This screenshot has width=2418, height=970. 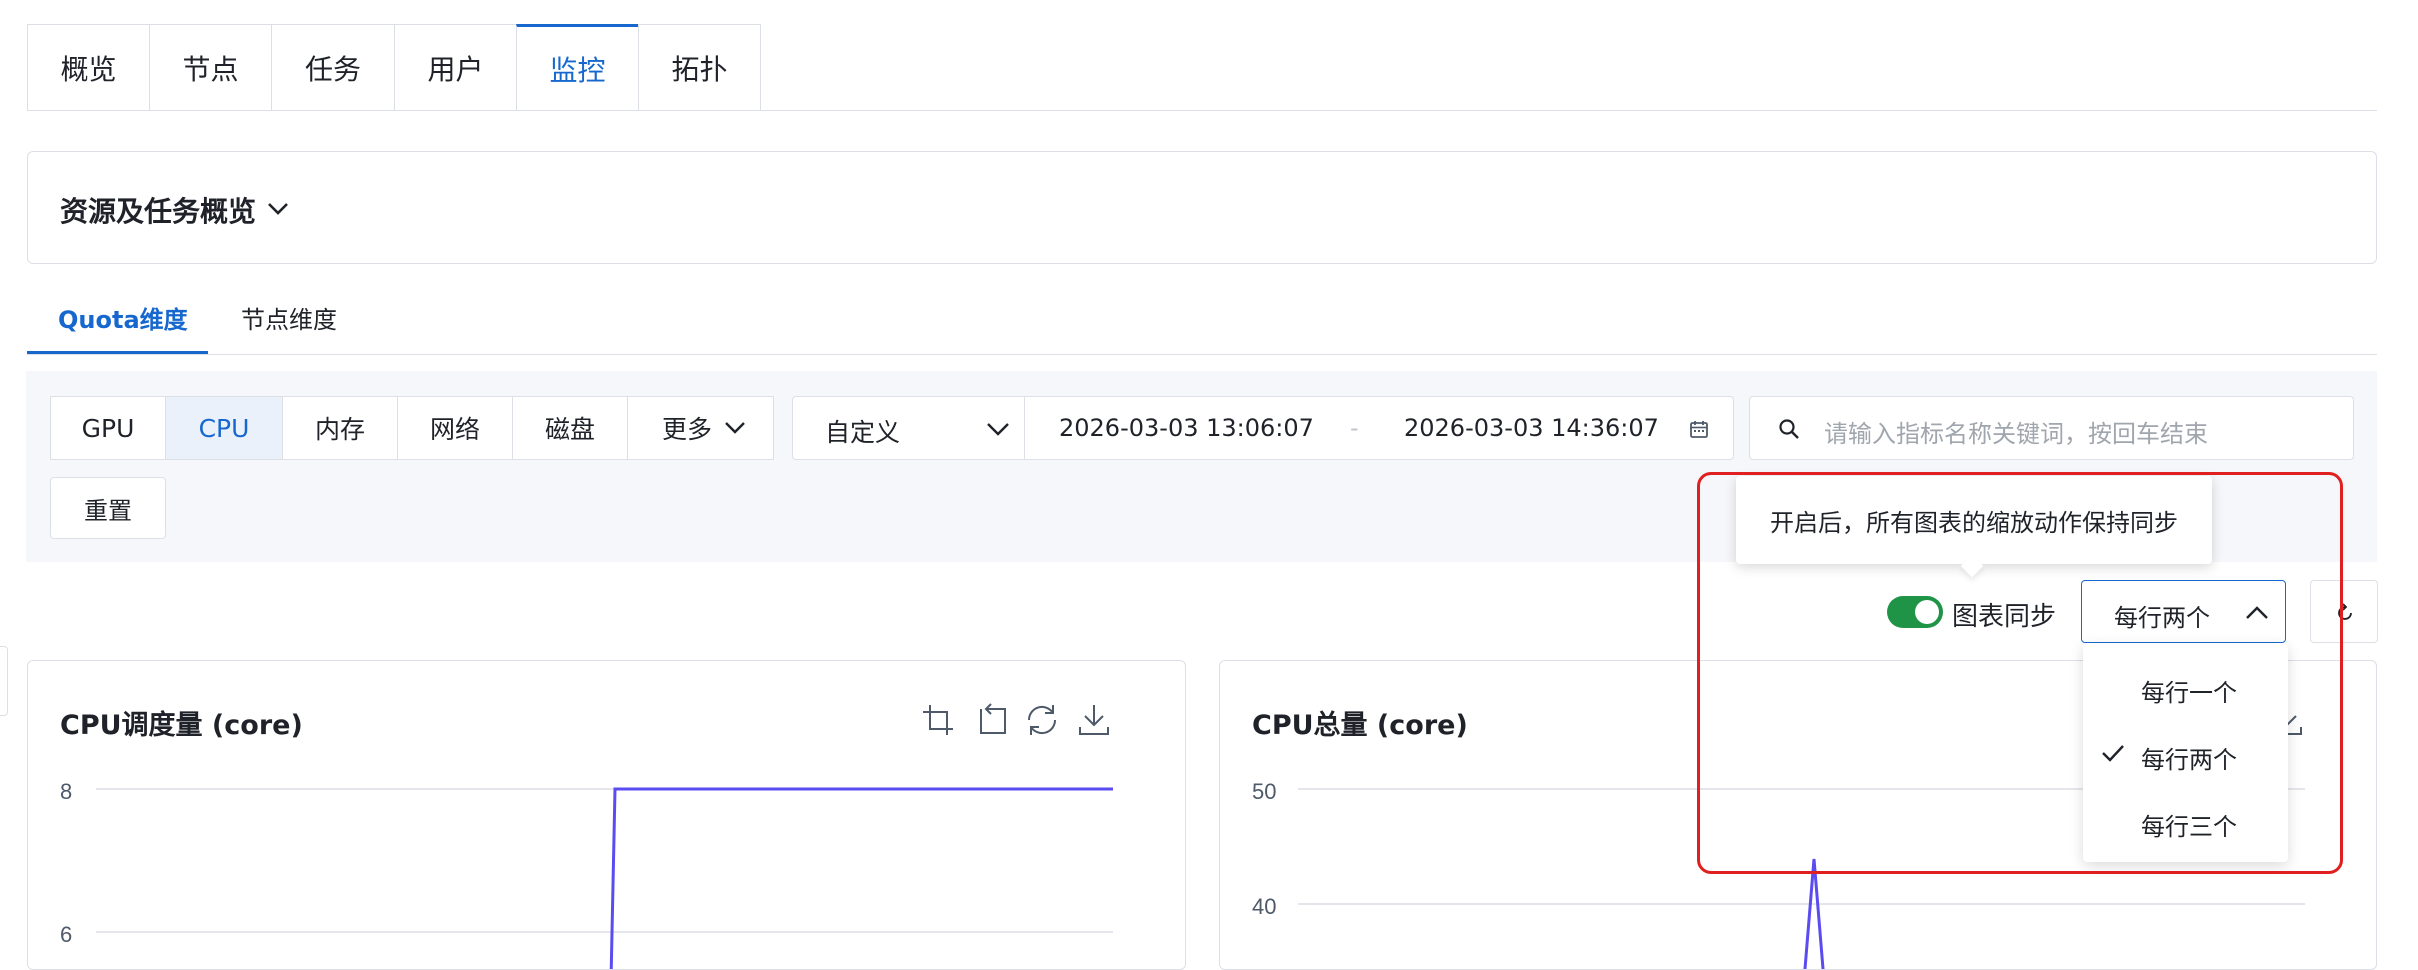 What do you see at coordinates (570, 428) in the screenshot?
I see `metric-disk: 磁盘` at bounding box center [570, 428].